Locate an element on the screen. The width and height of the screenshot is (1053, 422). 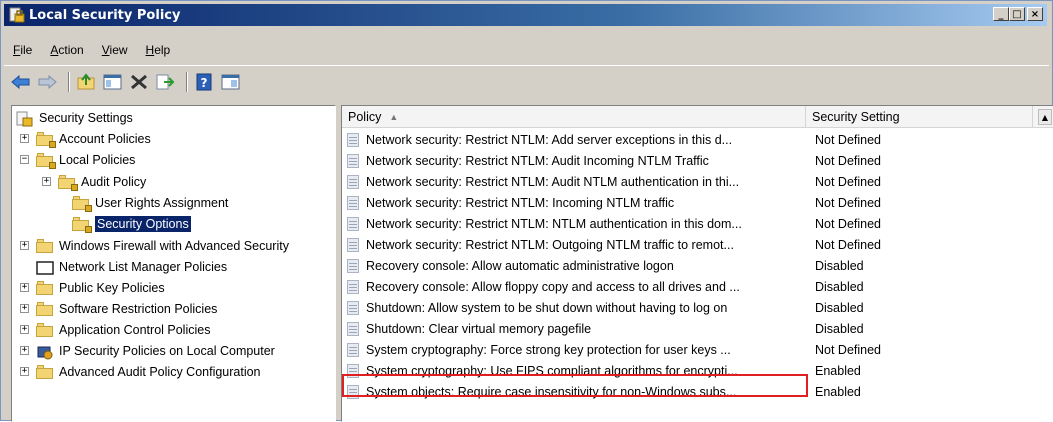
help-button: ? is located at coordinates (205, 82).